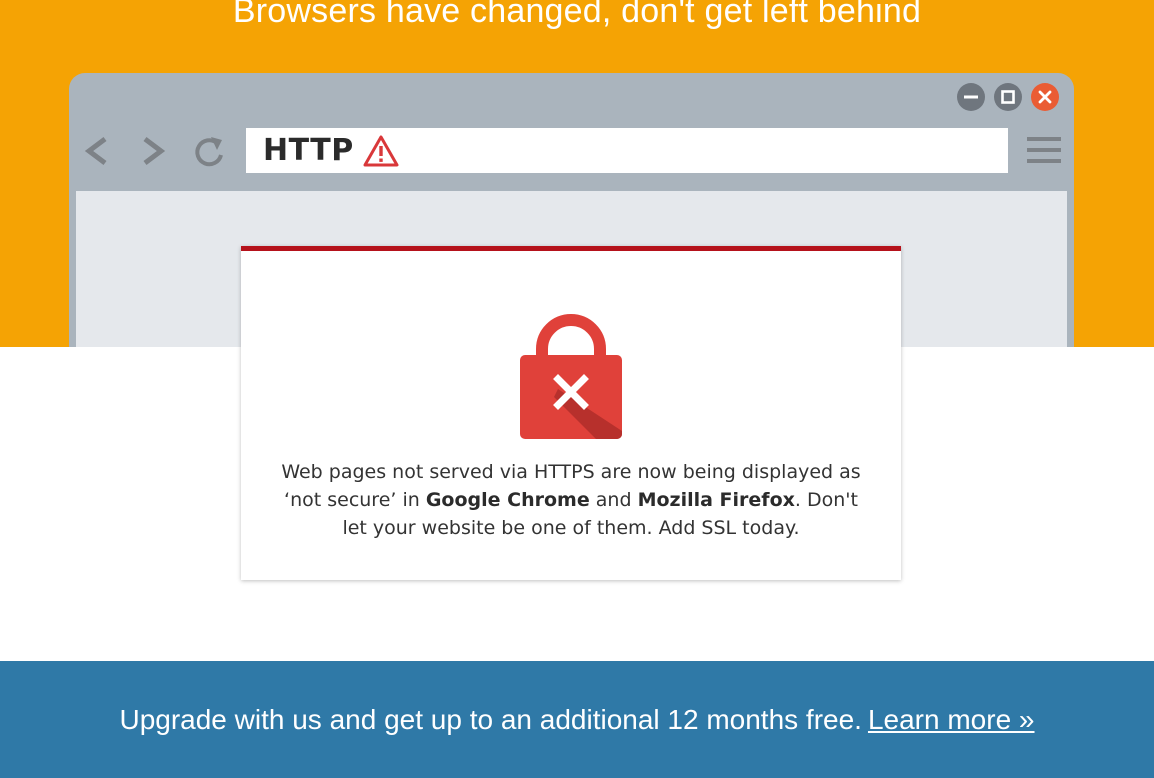 This screenshot has width=1154, height=778. What do you see at coordinates (1008, 97) in the screenshot?
I see `maximize-icon` at bounding box center [1008, 97].